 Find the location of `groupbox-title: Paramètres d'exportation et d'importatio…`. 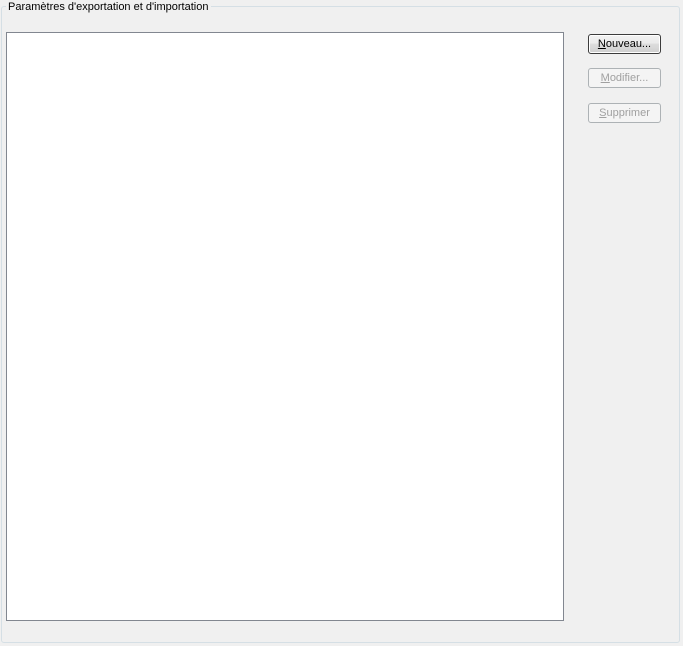

groupbox-title: Paramètres d'exportation et d'importatio… is located at coordinates (109, 7).